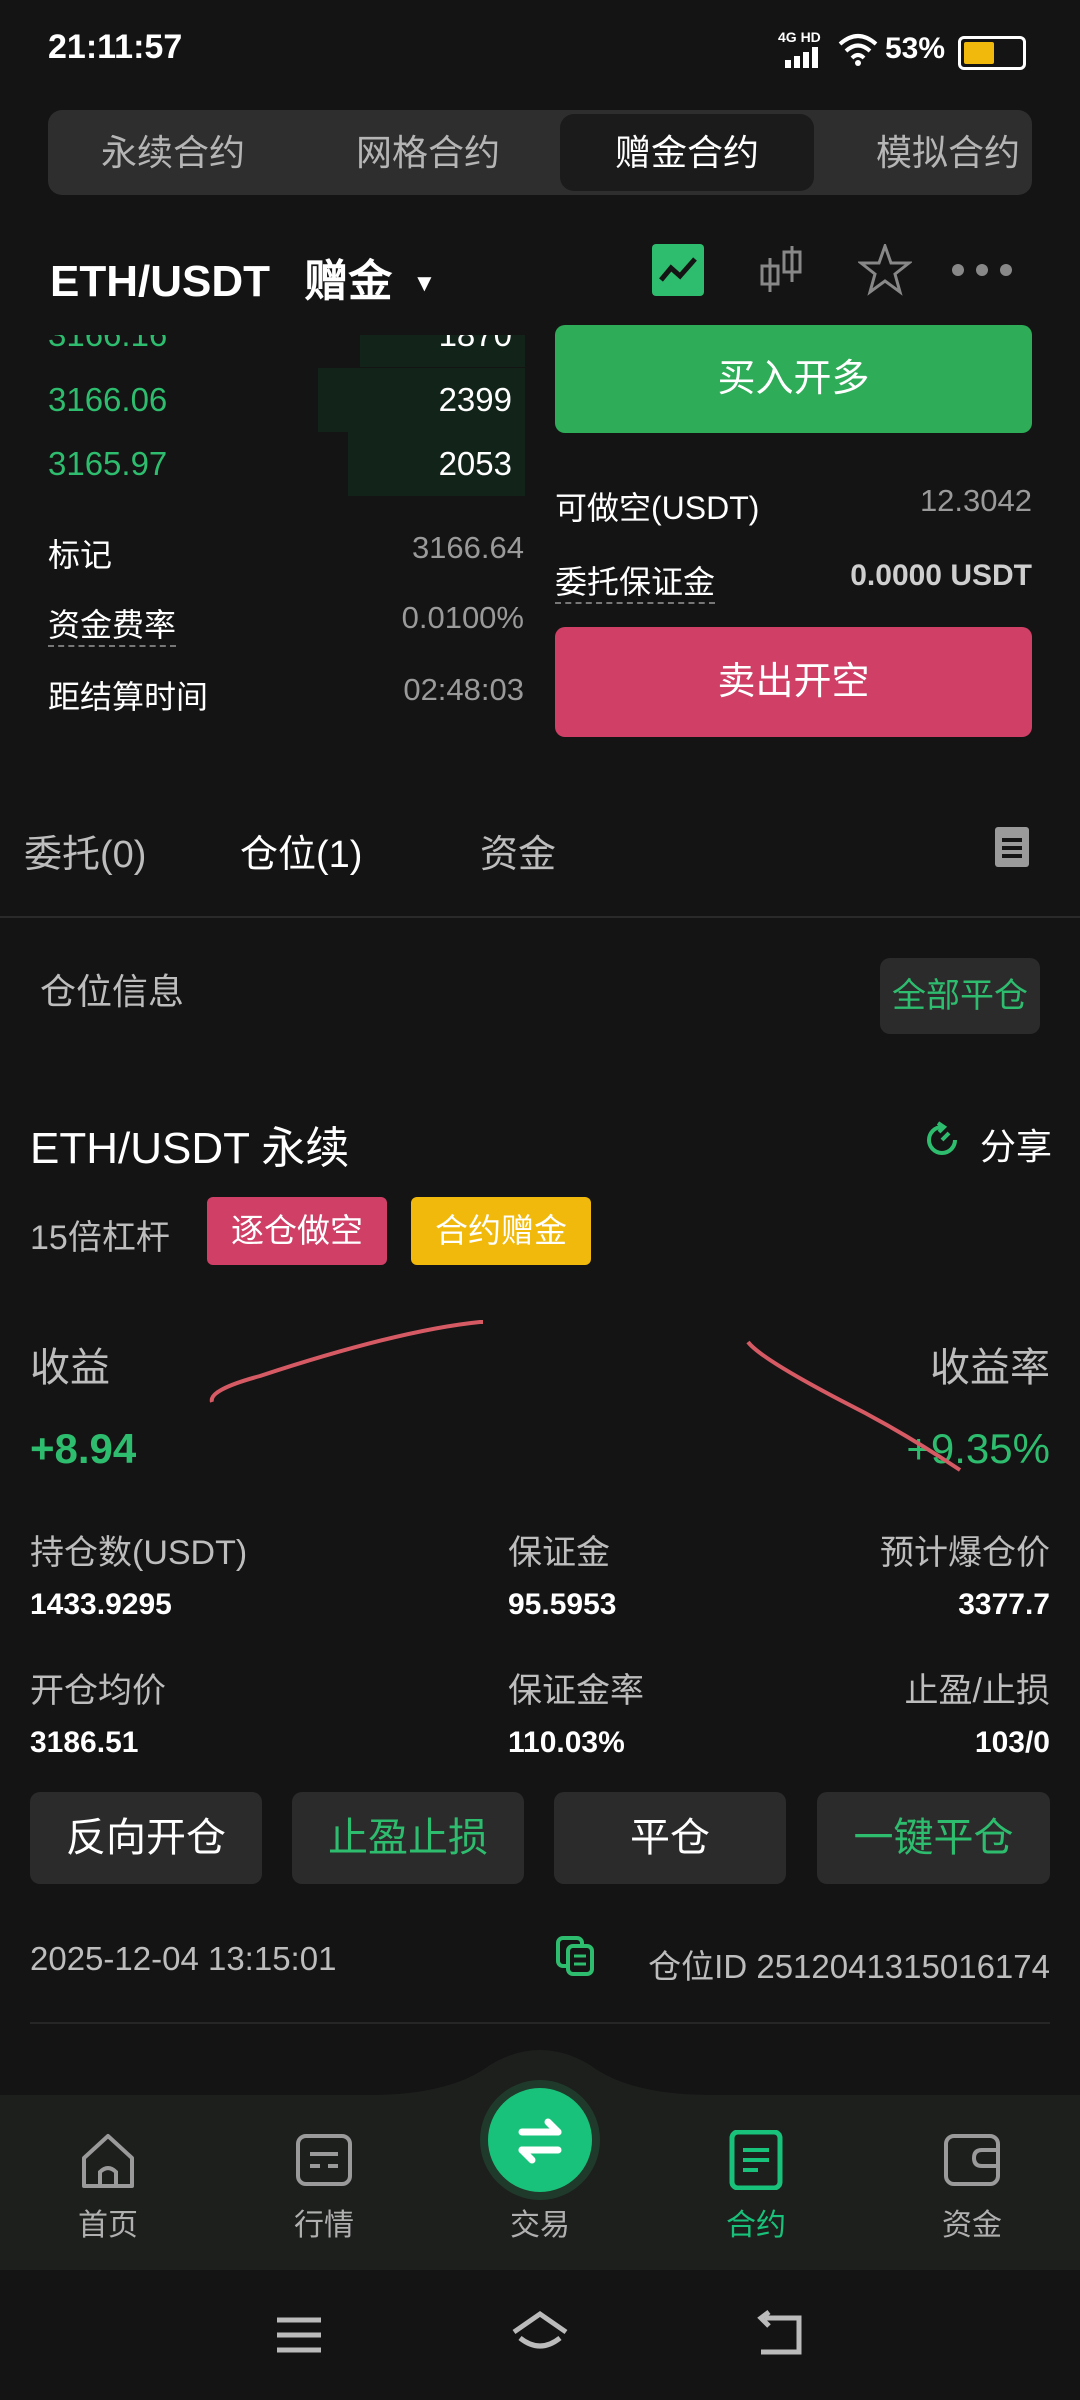 This screenshot has height=2400, width=1080. Describe the element at coordinates (793, 379) in the screenshot. I see `buy-long-button: 买入开多` at that location.